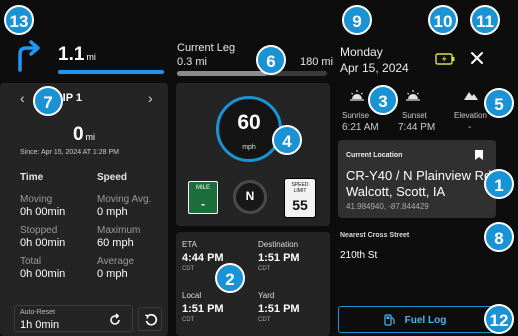 Image resolution: width=518 pixels, height=336 pixels. Describe the element at coordinates (32, 177) in the screenshot. I see `time-header: Time` at that location.